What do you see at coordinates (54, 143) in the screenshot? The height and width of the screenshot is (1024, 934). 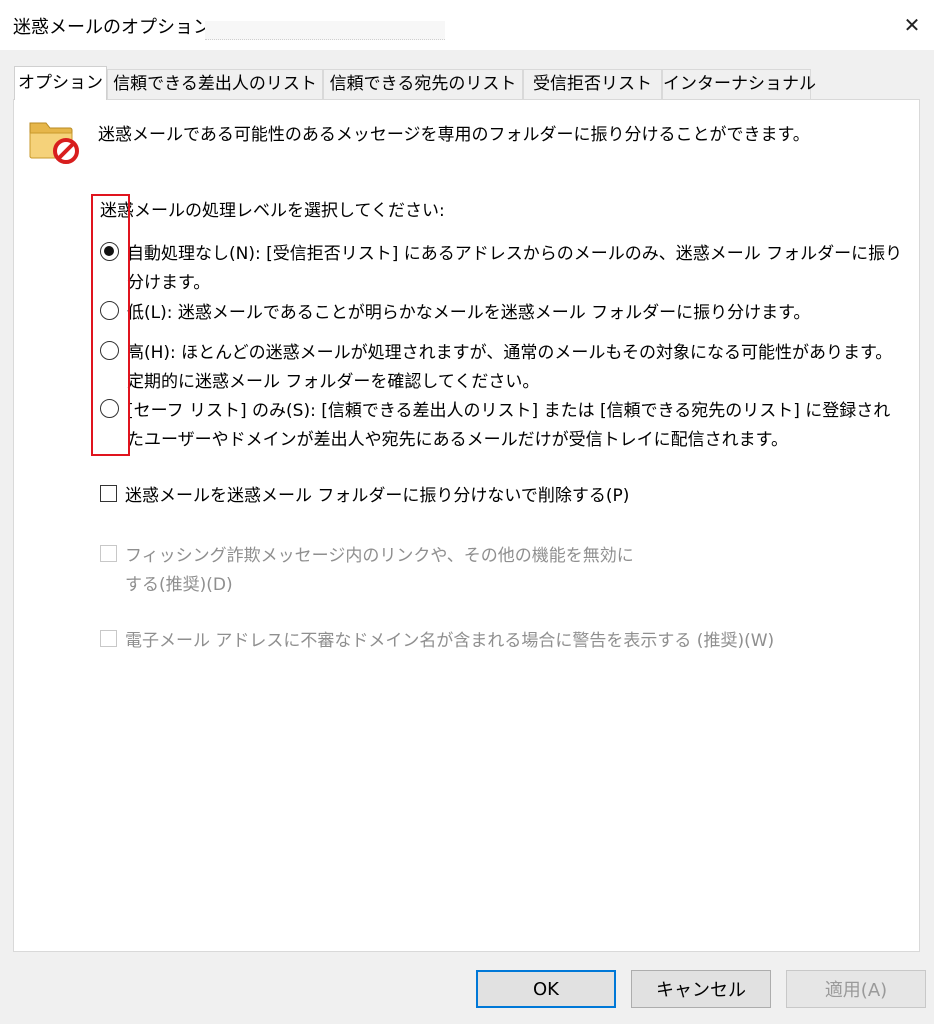 I see `junk-folder-blocked-icon` at bounding box center [54, 143].